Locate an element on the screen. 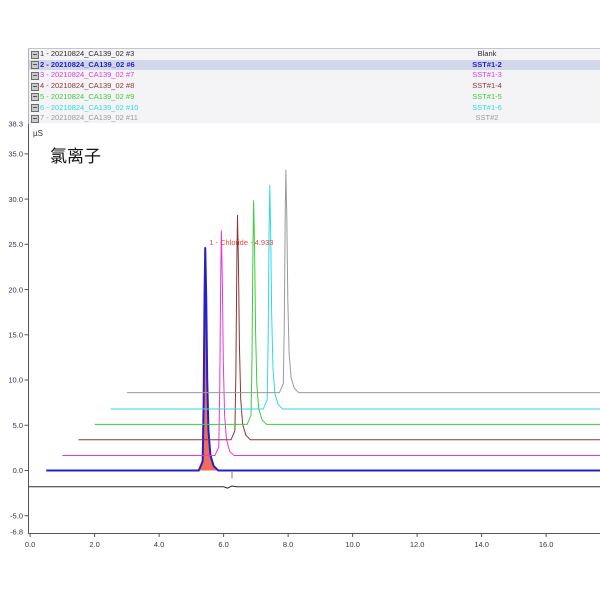 This screenshot has width=600, height=600. peak-label: 1 - Chloride - 4.933 is located at coordinates (241, 242).